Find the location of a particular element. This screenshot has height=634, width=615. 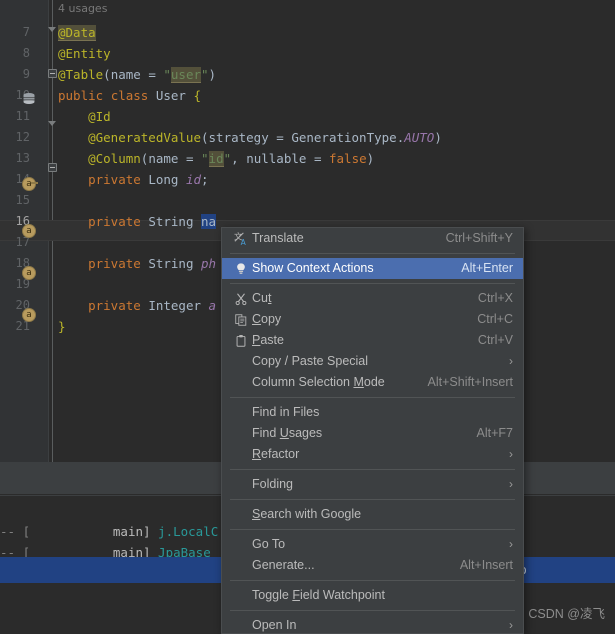

menu-item-shortcut: Ctrl+C is located at coordinates (495, 319).